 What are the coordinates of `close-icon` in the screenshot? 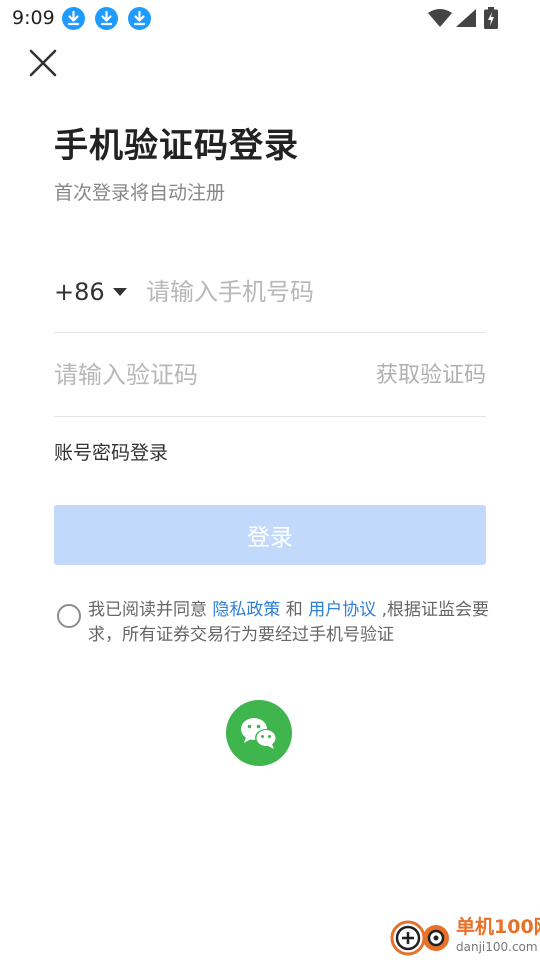 It's located at (43, 63).